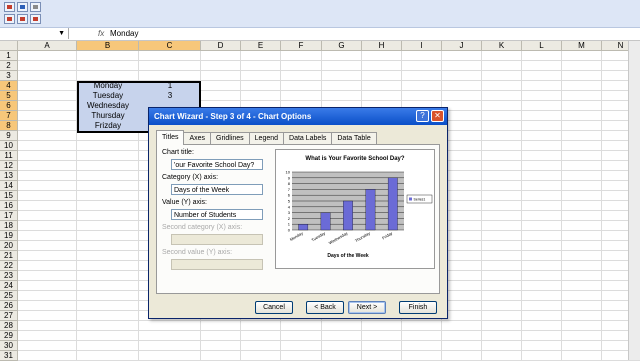  Describe the element at coordinates (108, 86) in the screenshot. I see `cell-b4: Monday` at that location.